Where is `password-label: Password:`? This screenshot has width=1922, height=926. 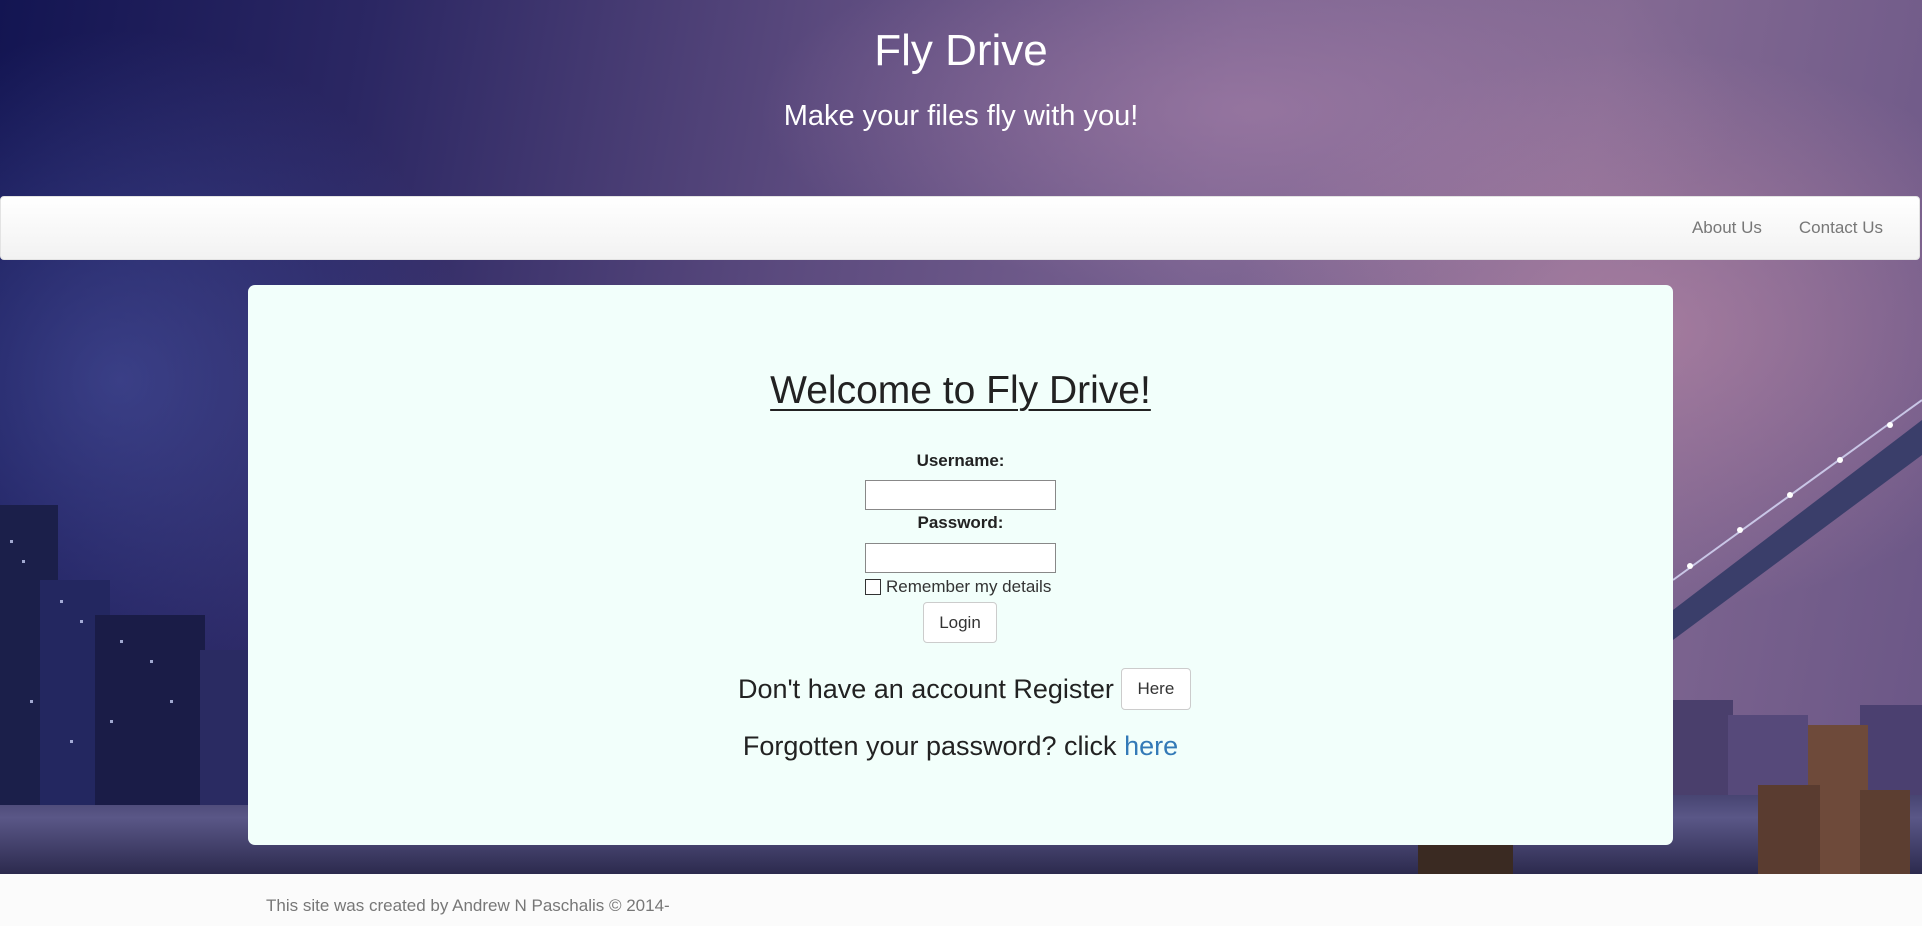 password-label: Password: is located at coordinates (960, 522).